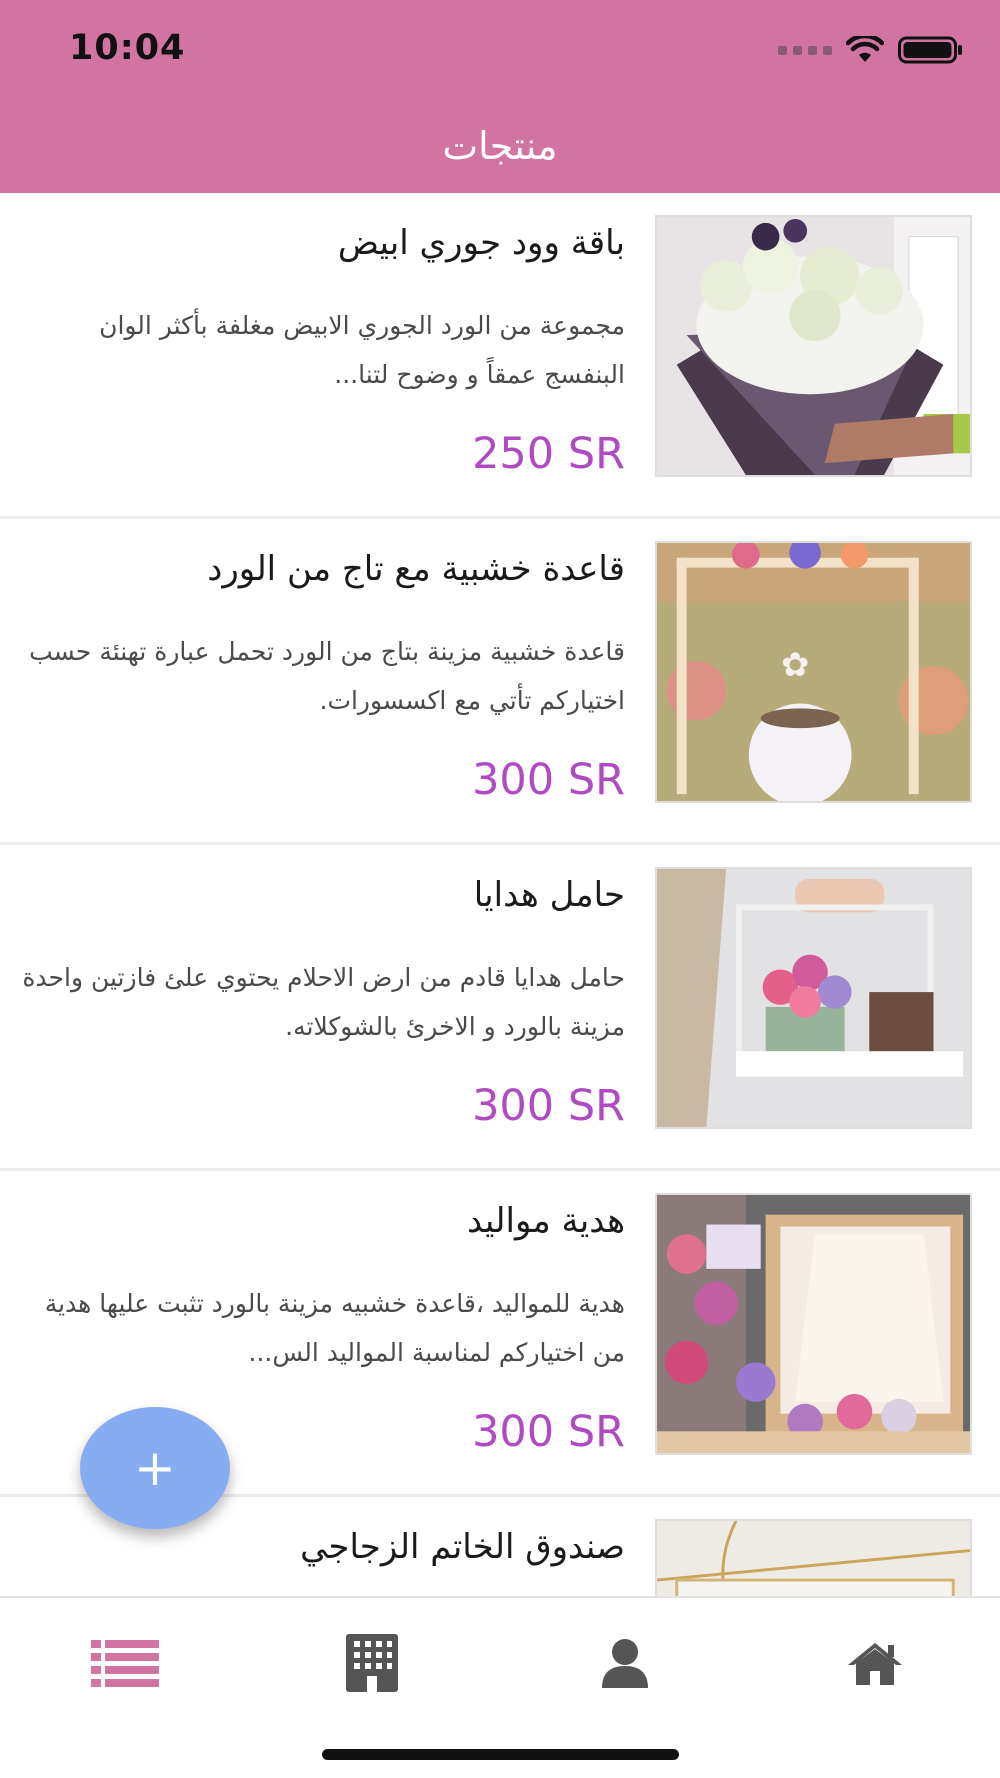  What do you see at coordinates (416, 569) in the screenshot?
I see `product-title: قاعدة خشبية مع تاج من الورد` at bounding box center [416, 569].